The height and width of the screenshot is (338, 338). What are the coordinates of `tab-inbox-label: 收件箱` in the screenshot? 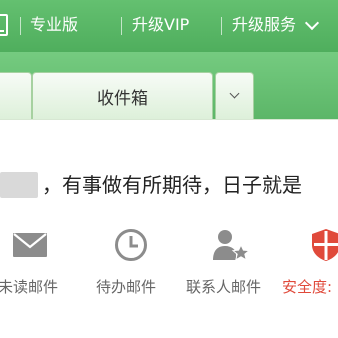 It's located at (122, 99).